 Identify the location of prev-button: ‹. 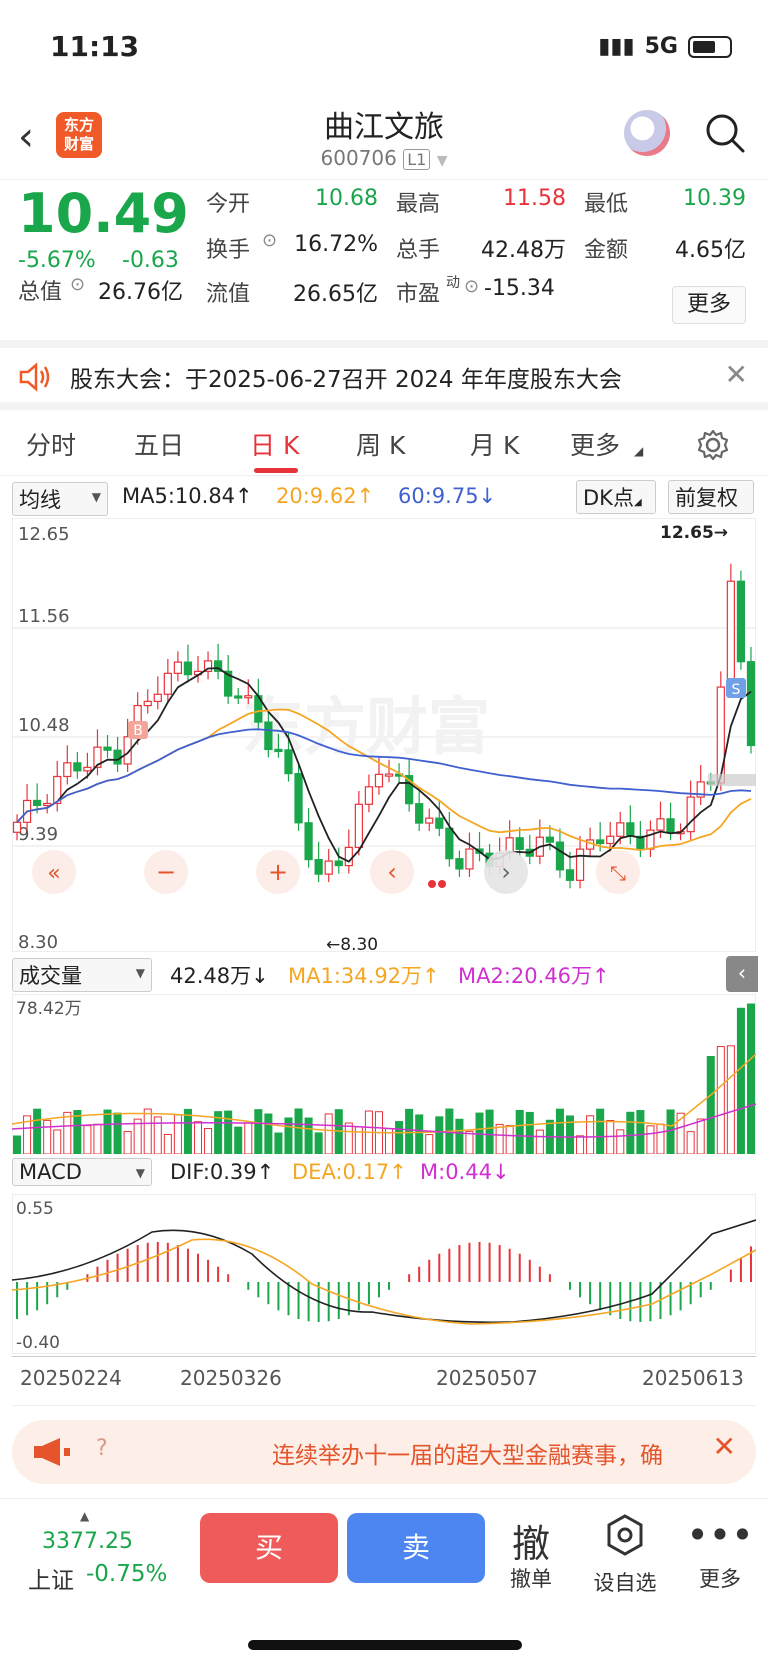
(392, 872).